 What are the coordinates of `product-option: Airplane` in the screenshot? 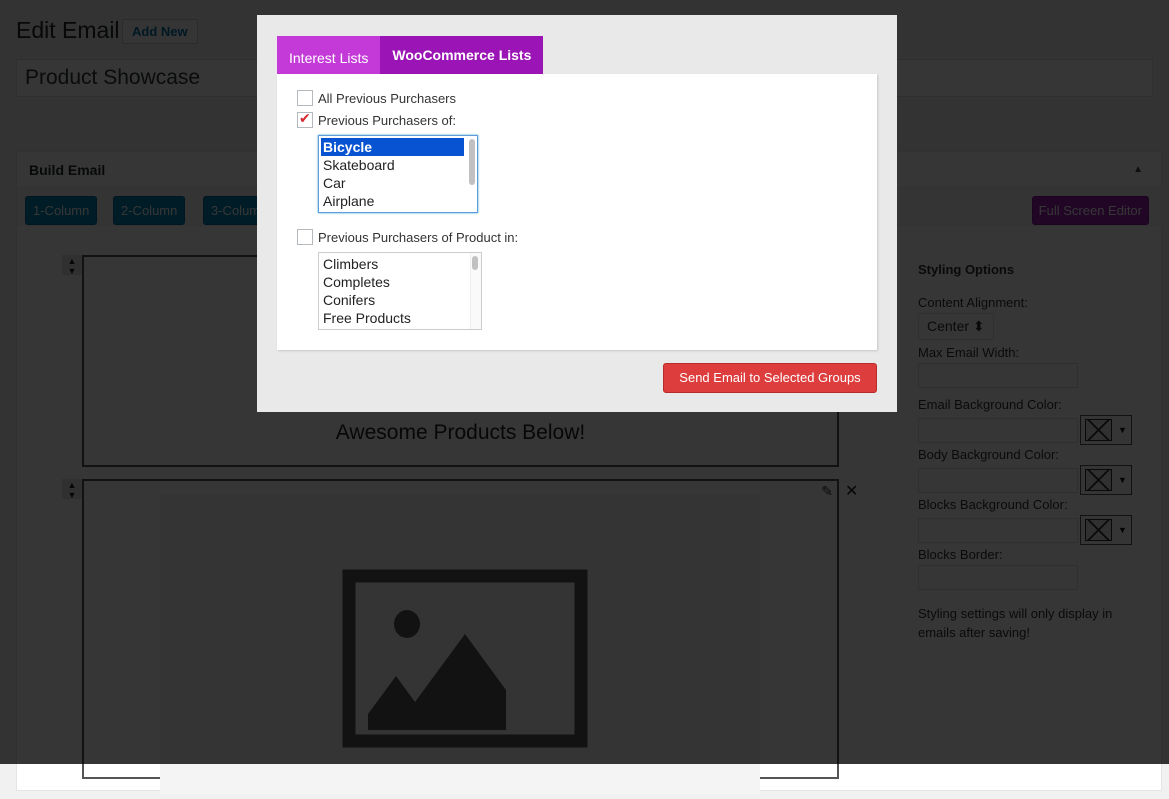 It's located at (392, 201).